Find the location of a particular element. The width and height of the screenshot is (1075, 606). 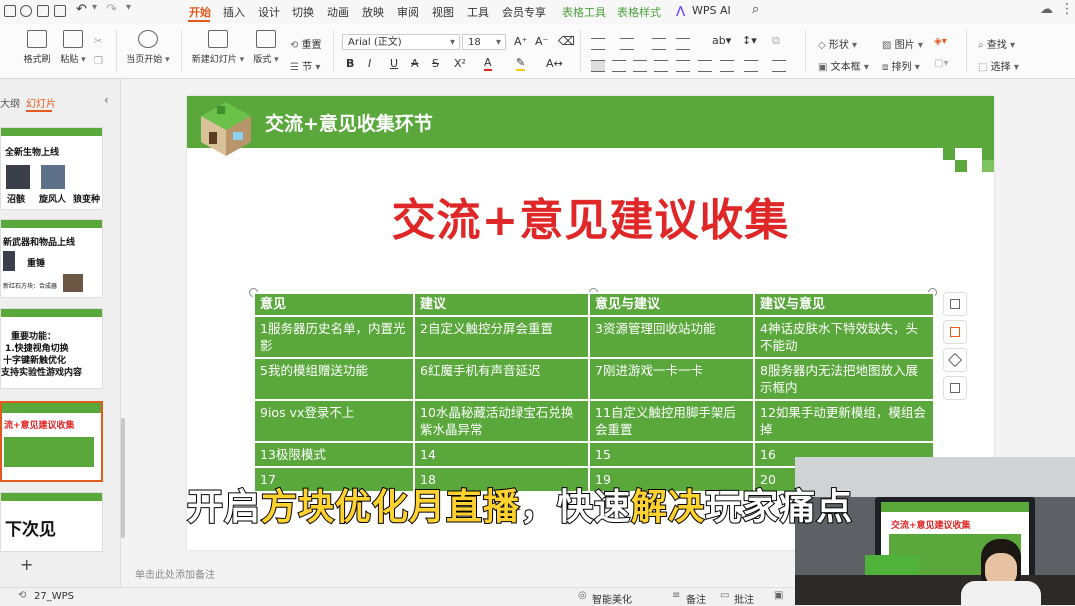

table-cell: 4神话皮肤水下特效缺失，头不能动 is located at coordinates (844, 337).